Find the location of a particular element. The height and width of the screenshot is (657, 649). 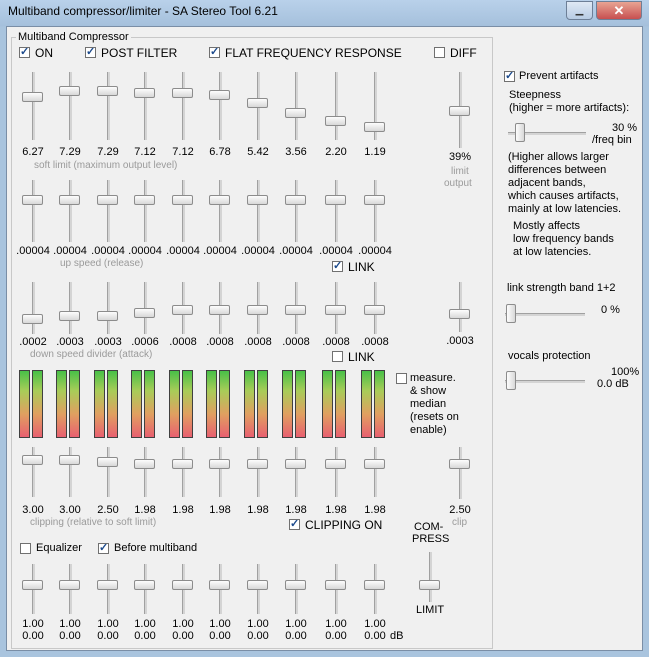

soft-limit-slider-6-thumb is located at coordinates (219, 95).